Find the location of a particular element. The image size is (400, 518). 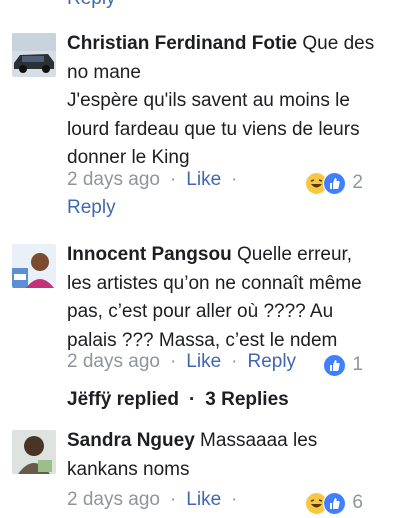

reactions: 1 is located at coordinates (343, 365).